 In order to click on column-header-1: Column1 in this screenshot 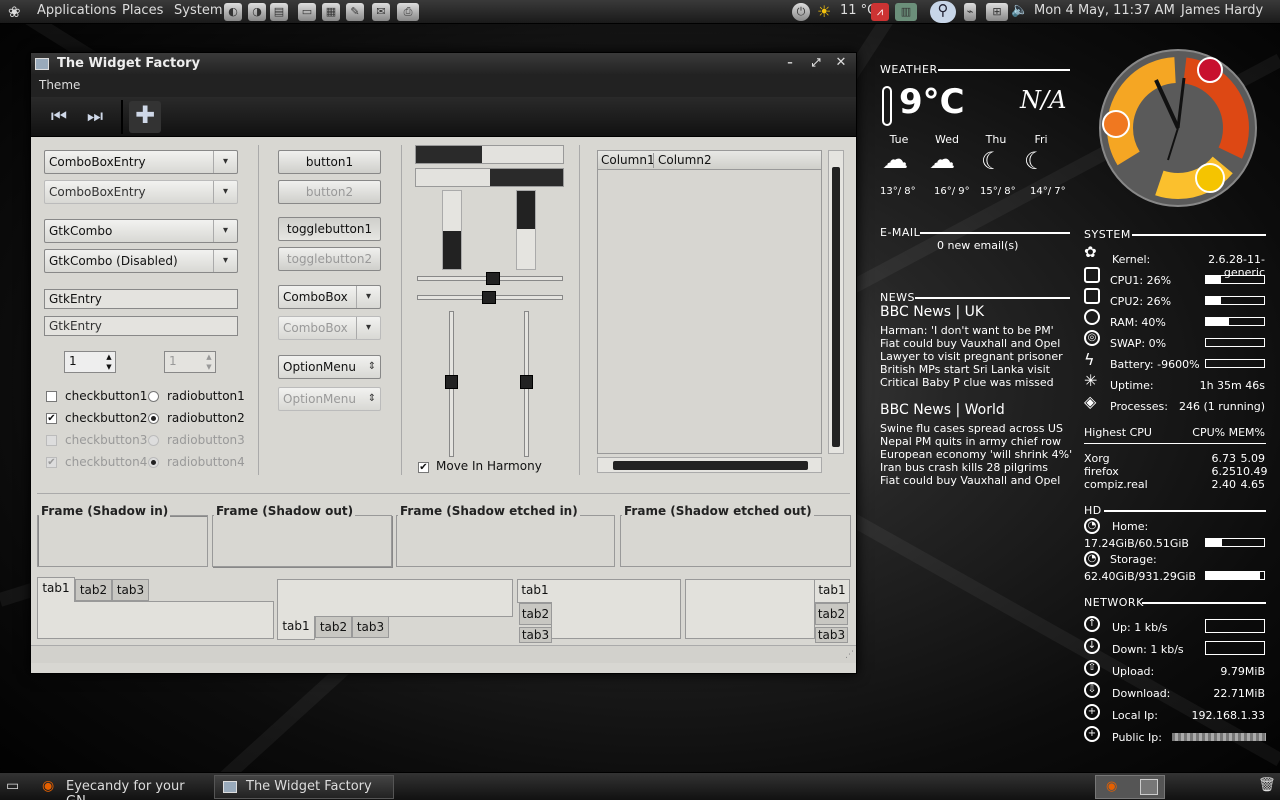, I will do `click(628, 160)`.